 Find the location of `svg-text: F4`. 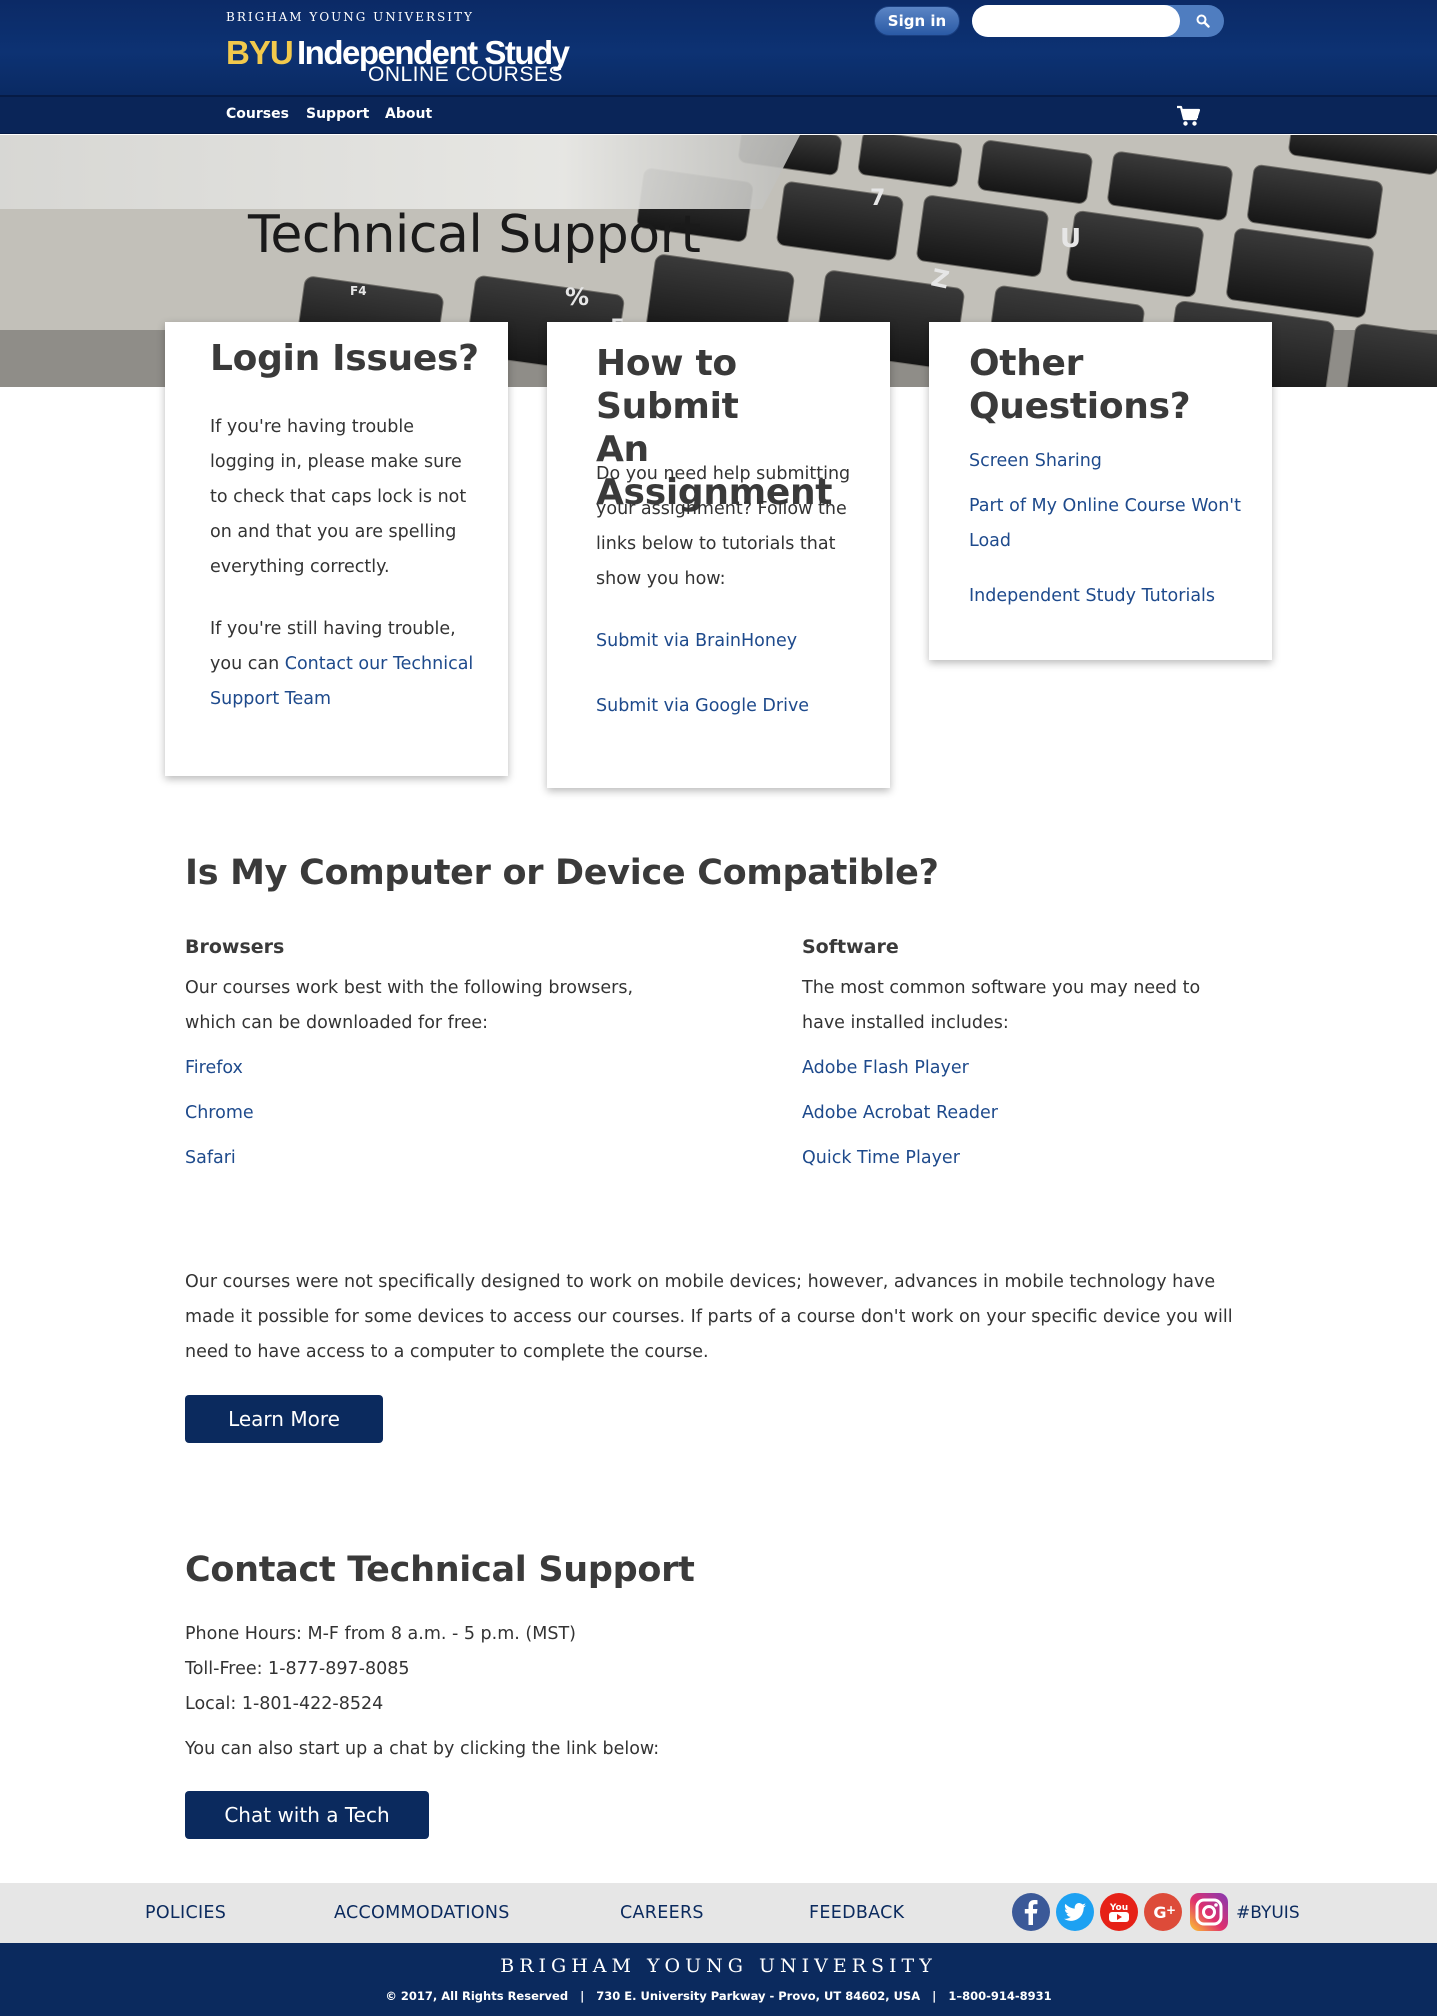

svg-text: F4 is located at coordinates (358, 291).